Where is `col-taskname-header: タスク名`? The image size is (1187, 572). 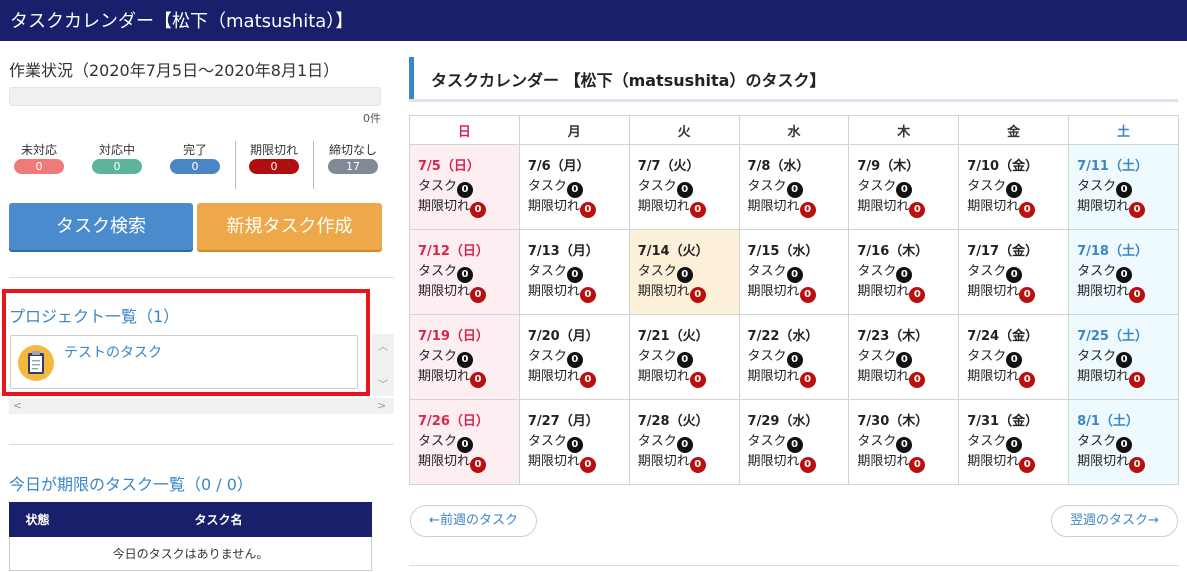 col-taskname-header: タスク名 is located at coordinates (218, 519).